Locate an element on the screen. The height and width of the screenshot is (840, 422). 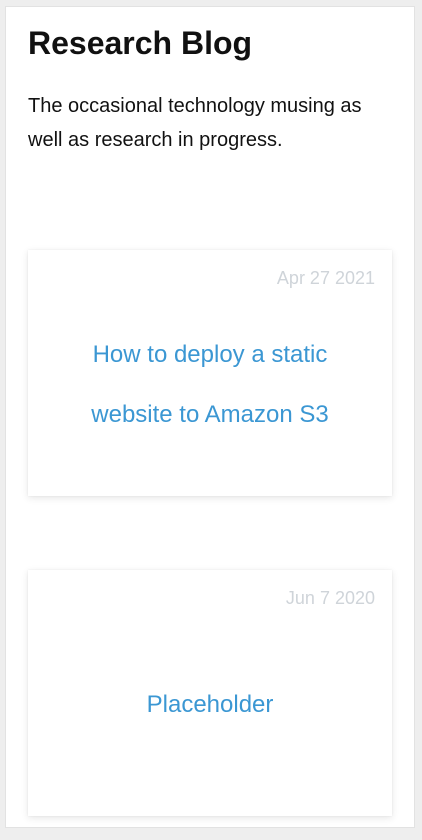
post-title-link: Placeholder is located at coordinates (210, 705).